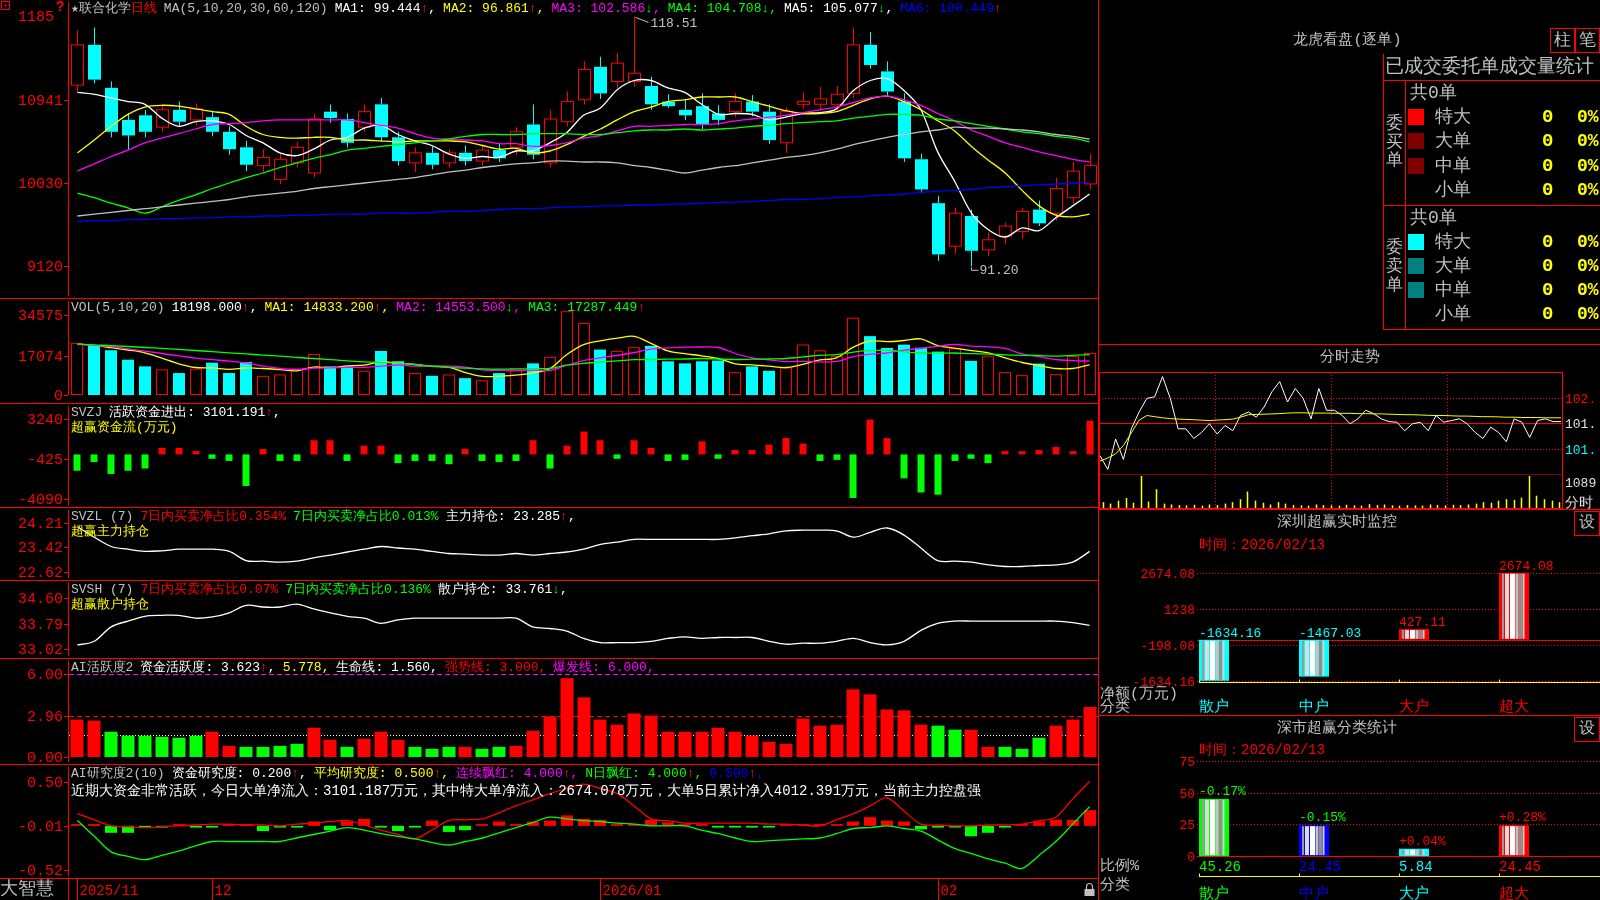  I want to click on change-label: -0.15%, so click(1322, 818).